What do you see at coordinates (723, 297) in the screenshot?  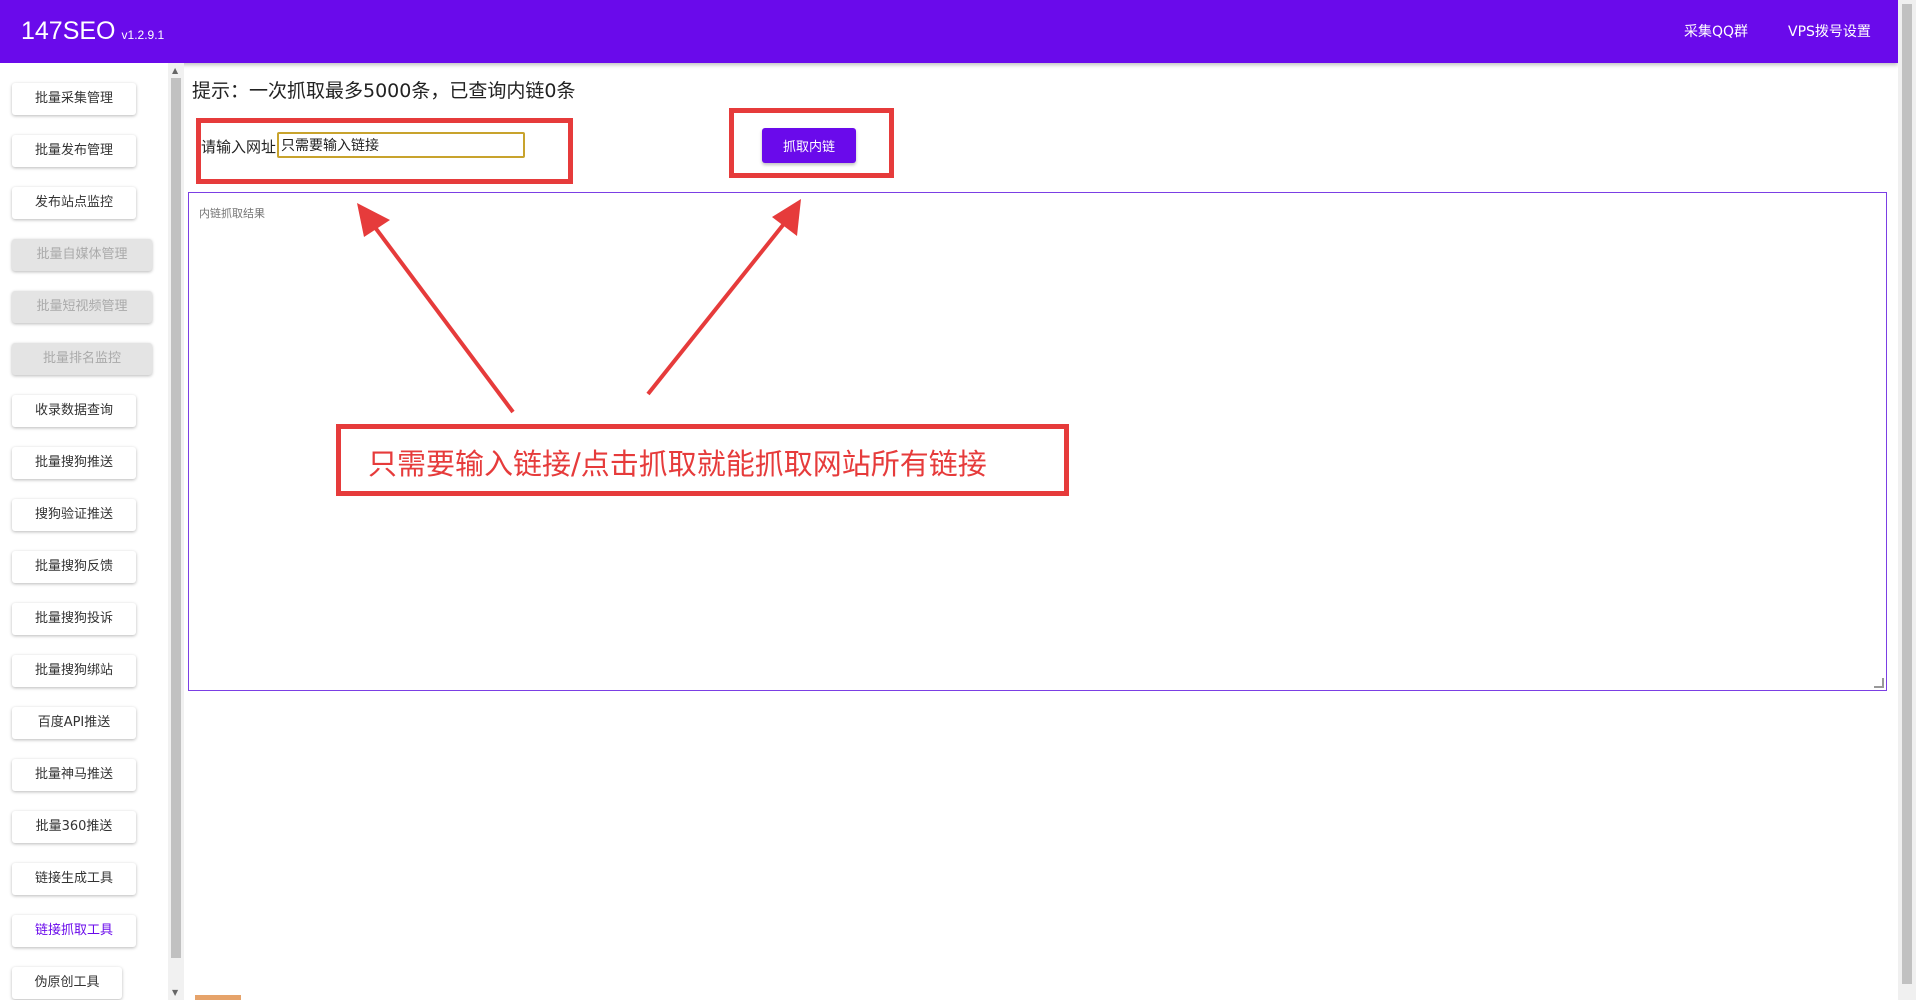 I see `arrow-to-button-icon` at bounding box center [723, 297].